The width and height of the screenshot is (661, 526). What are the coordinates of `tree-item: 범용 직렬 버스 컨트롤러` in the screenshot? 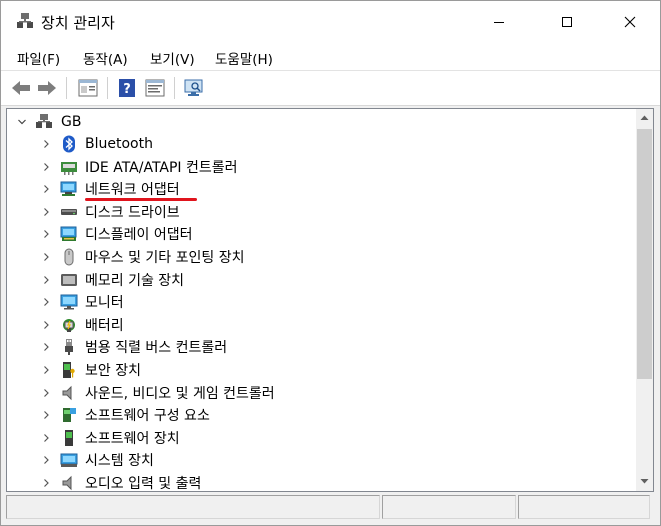 It's located at (317, 347).